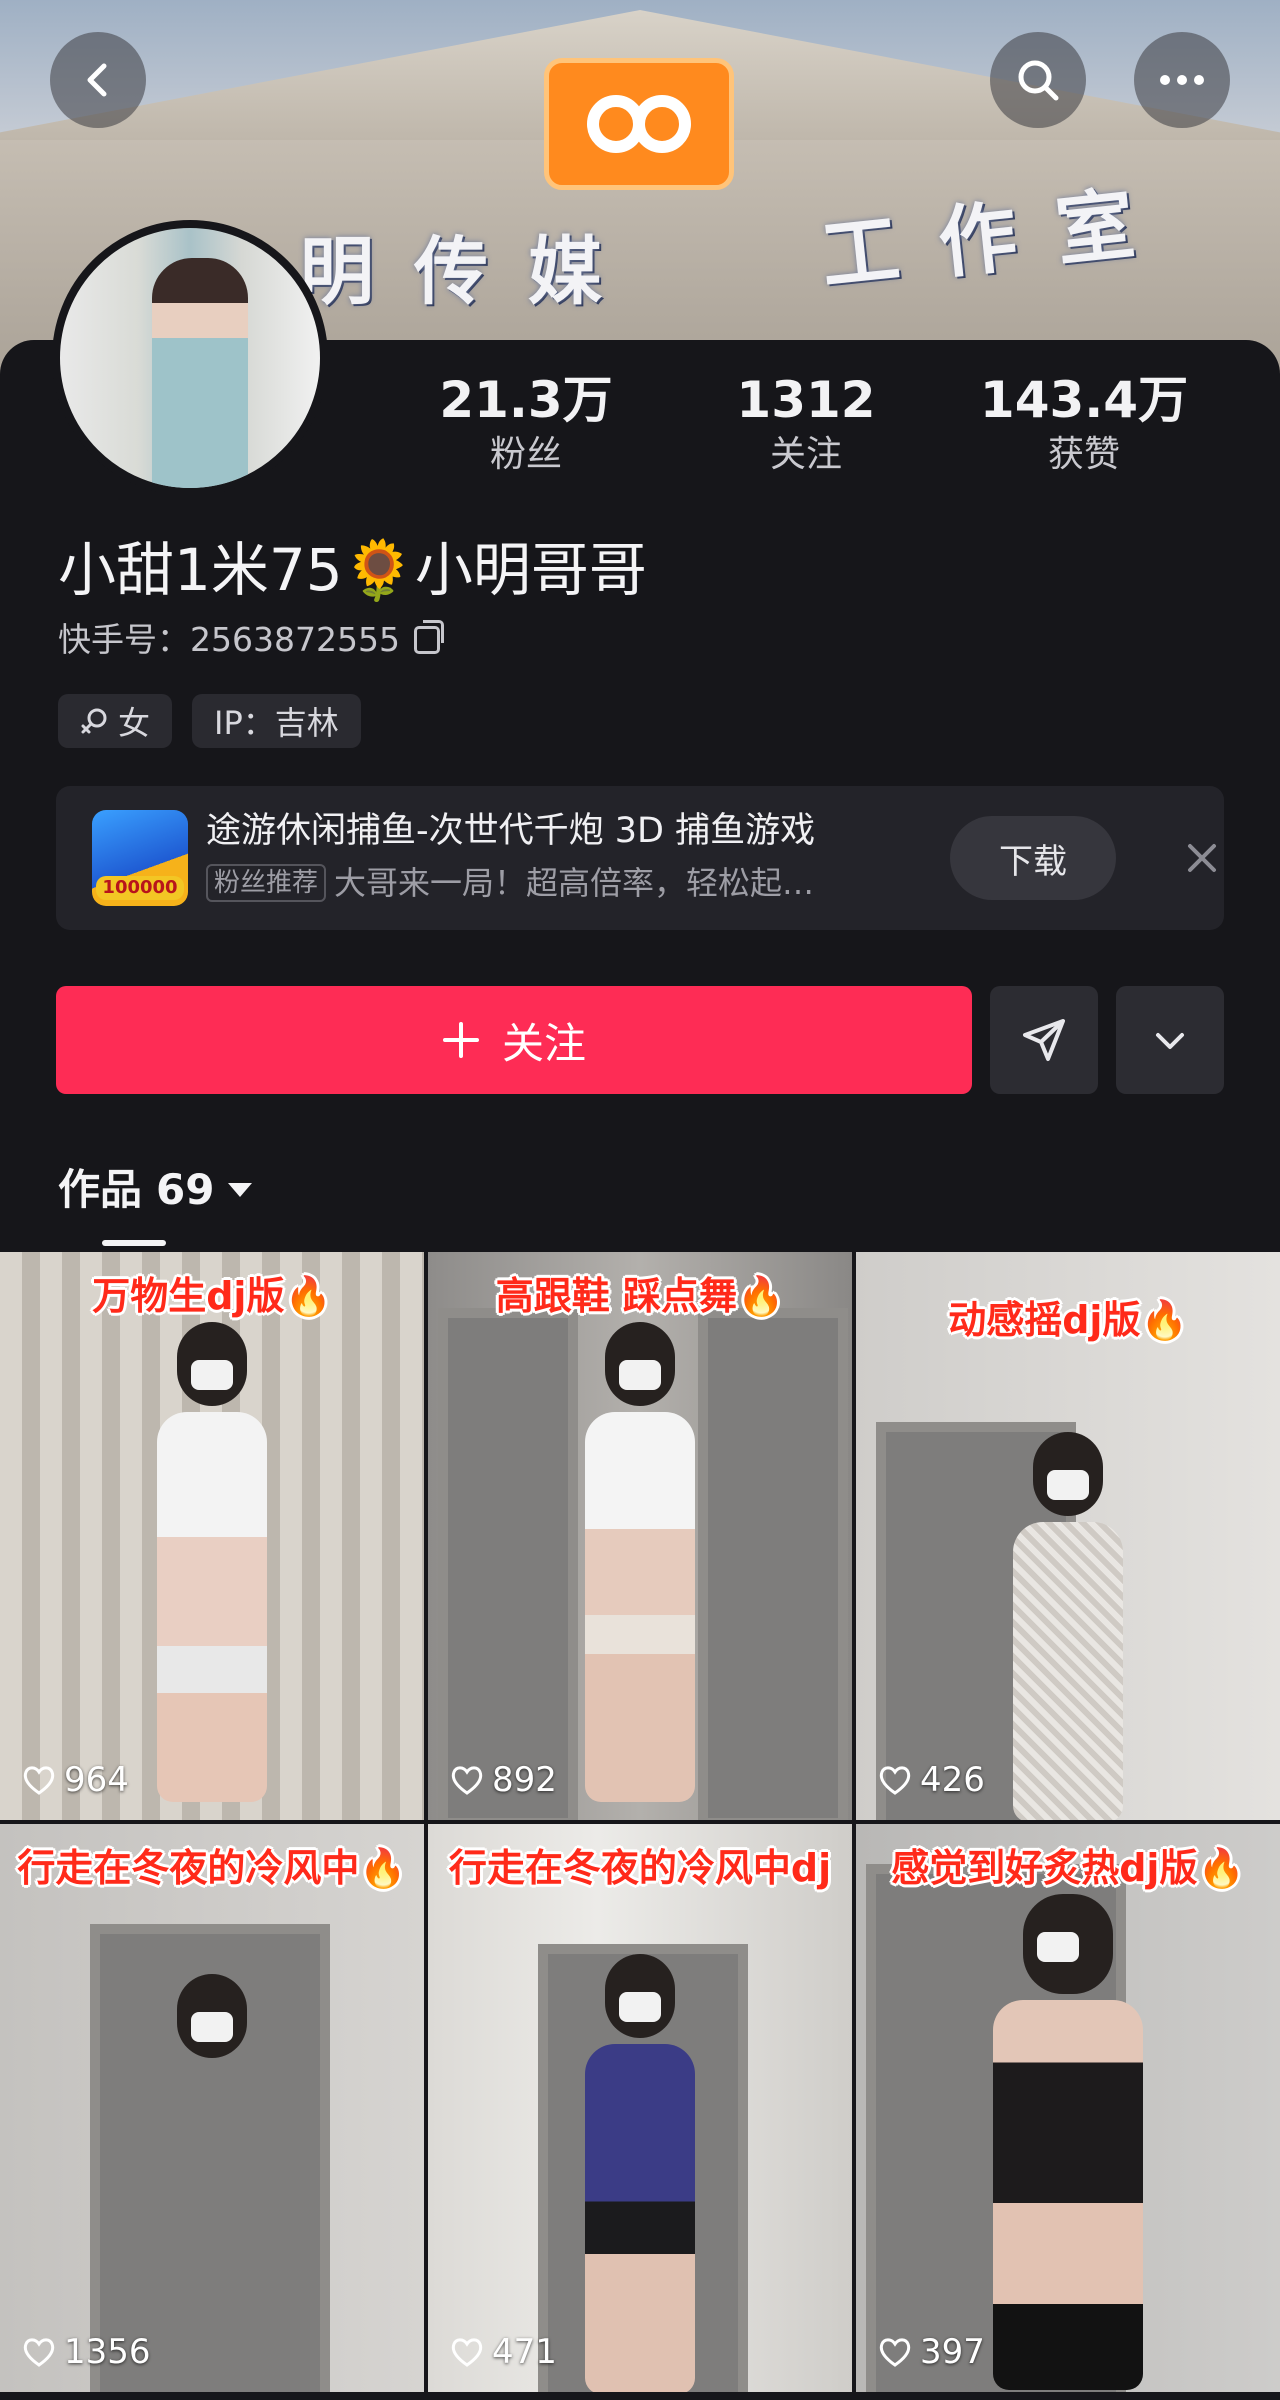  I want to click on stat-likes-value: 143.4万, so click(1084, 400).